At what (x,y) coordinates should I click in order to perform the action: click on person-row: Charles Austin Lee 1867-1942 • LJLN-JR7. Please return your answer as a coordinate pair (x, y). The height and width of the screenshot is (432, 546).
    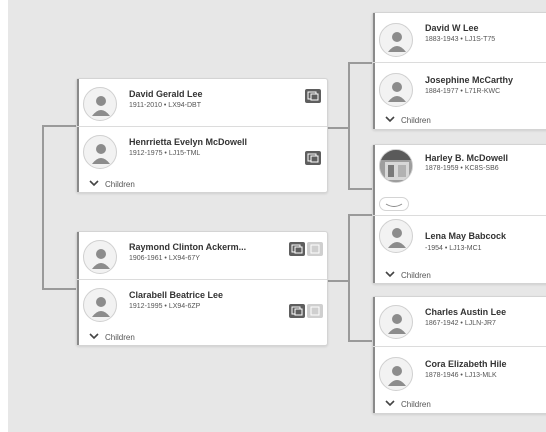
    Looking at the image, I should click on (459, 321).